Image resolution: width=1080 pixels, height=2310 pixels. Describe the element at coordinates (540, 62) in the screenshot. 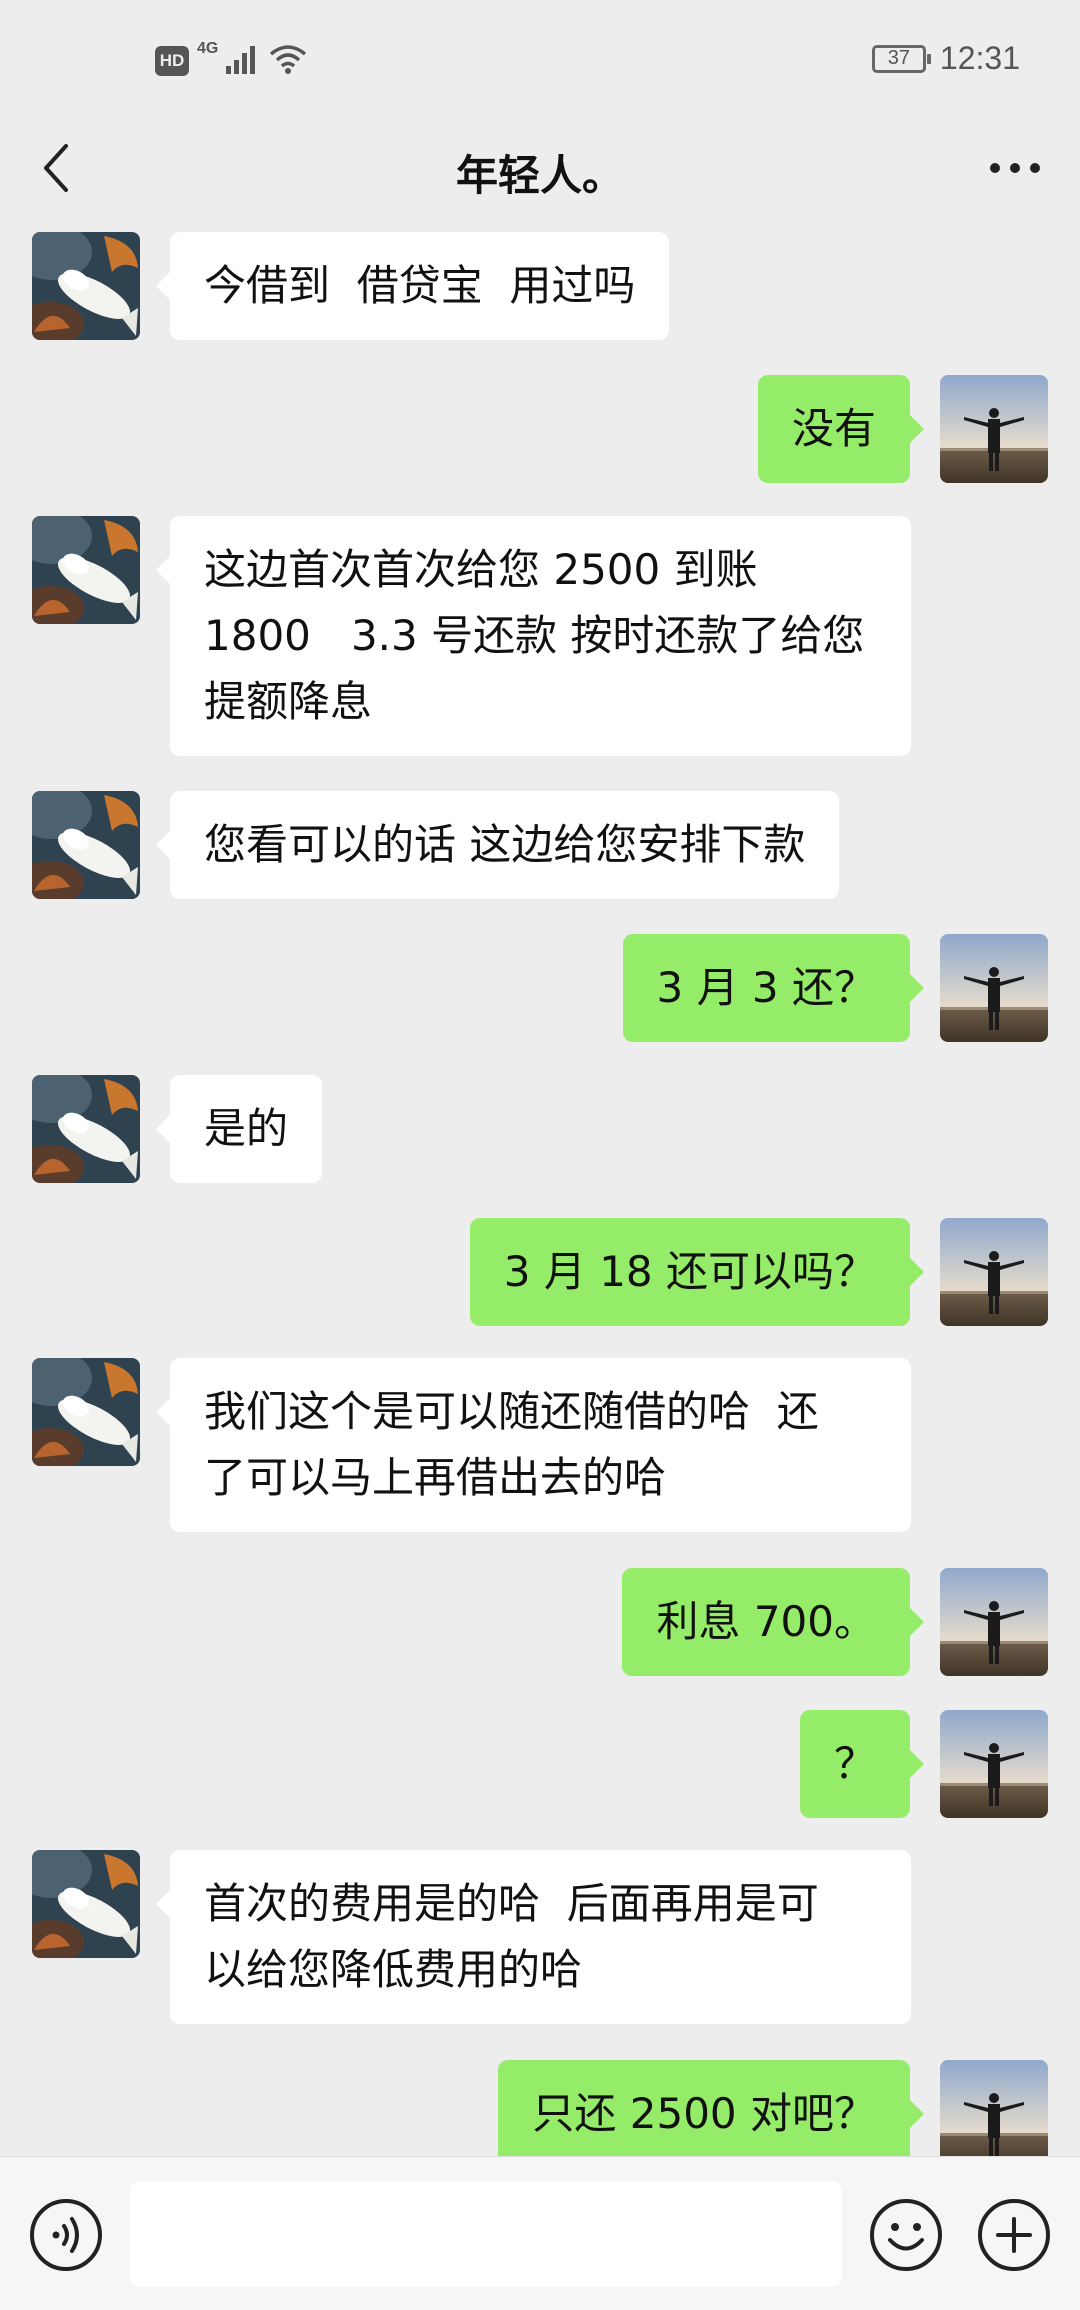

I see `status-bar: HD 4G 37 12:31` at that location.